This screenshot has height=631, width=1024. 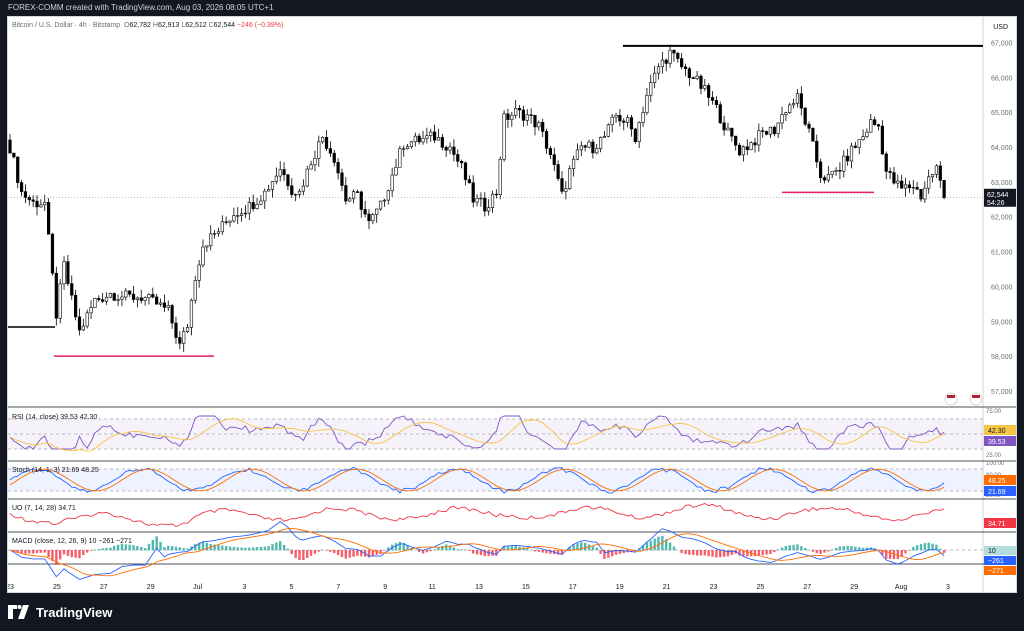 I want to click on date-tick-label: 11, so click(x=431, y=587).